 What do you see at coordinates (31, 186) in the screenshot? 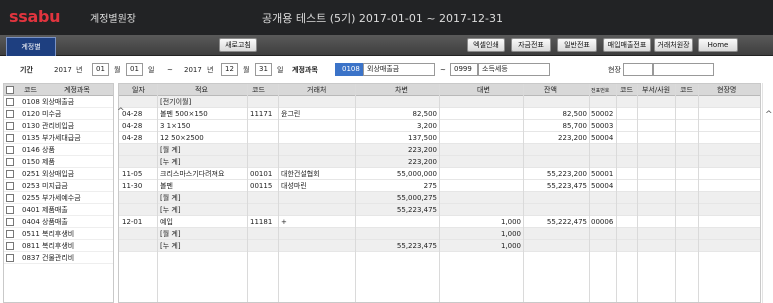
I see `account-code: 0253` at bounding box center [31, 186].